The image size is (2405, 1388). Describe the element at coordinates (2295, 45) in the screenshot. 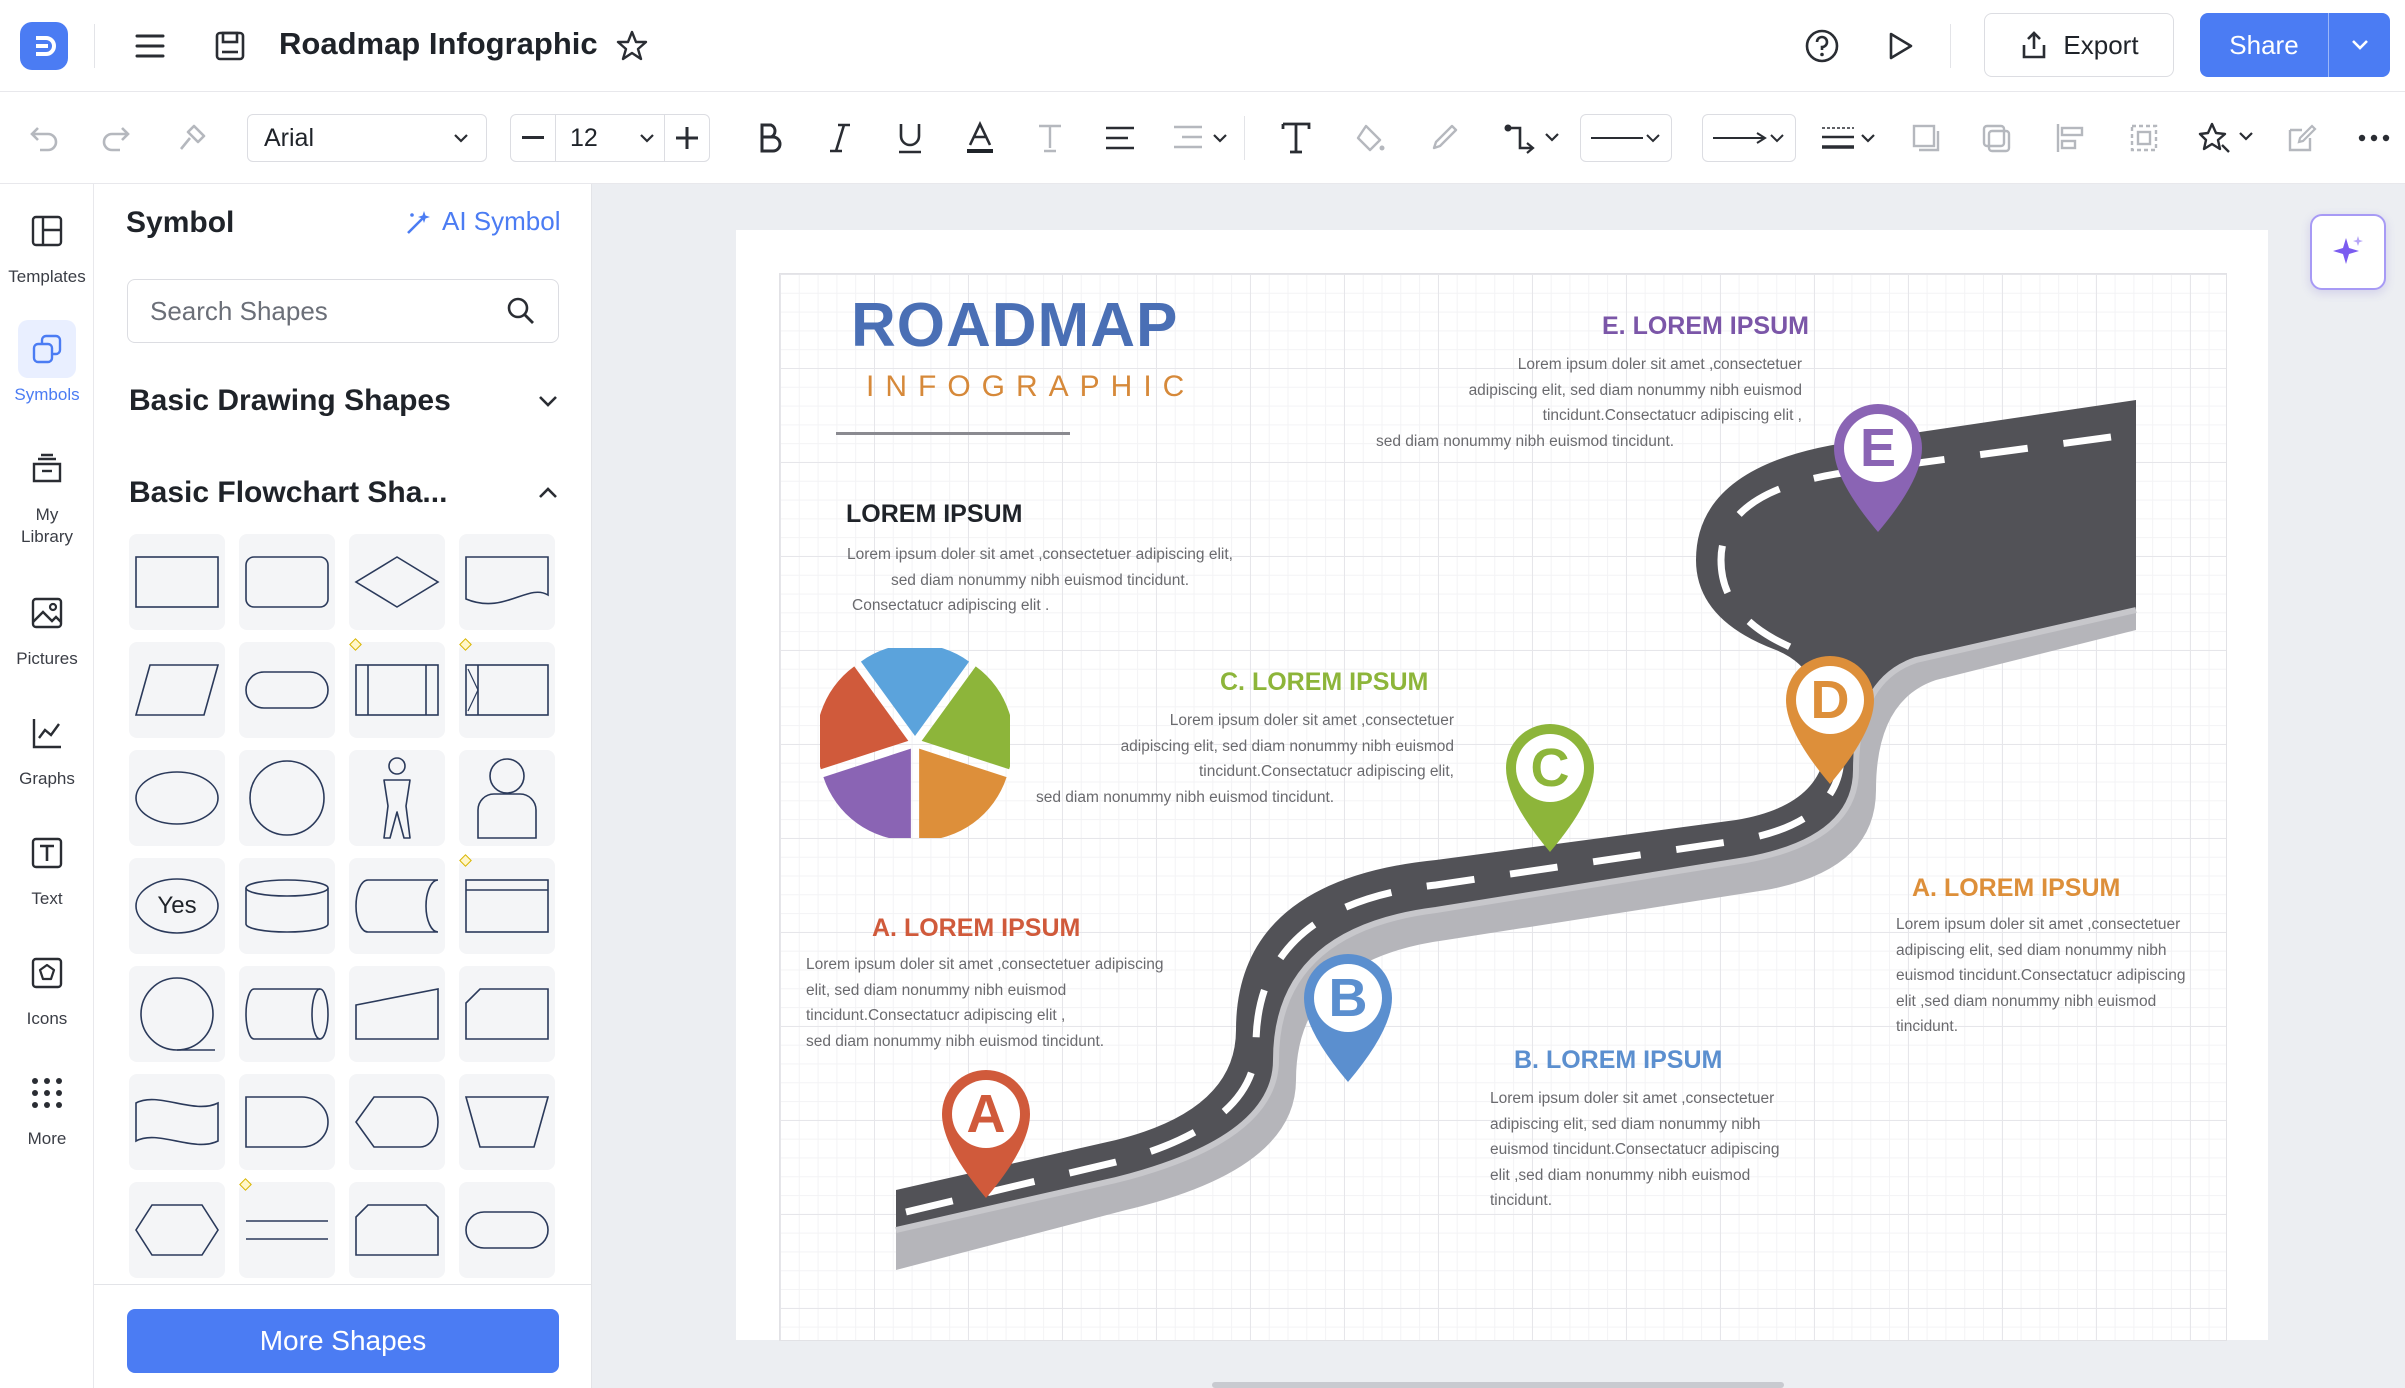

I see `share-button: Share` at that location.